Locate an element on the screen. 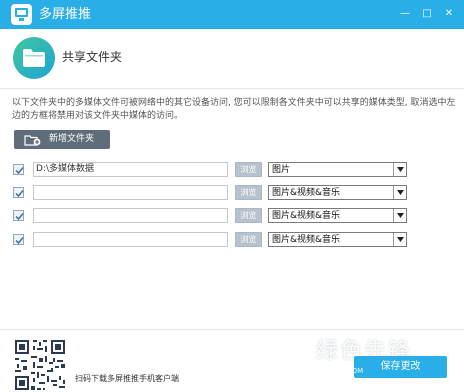 The height and width of the screenshot is (392, 464). title-bar: 多屏推推 — □ ✕ is located at coordinates (232, 14).